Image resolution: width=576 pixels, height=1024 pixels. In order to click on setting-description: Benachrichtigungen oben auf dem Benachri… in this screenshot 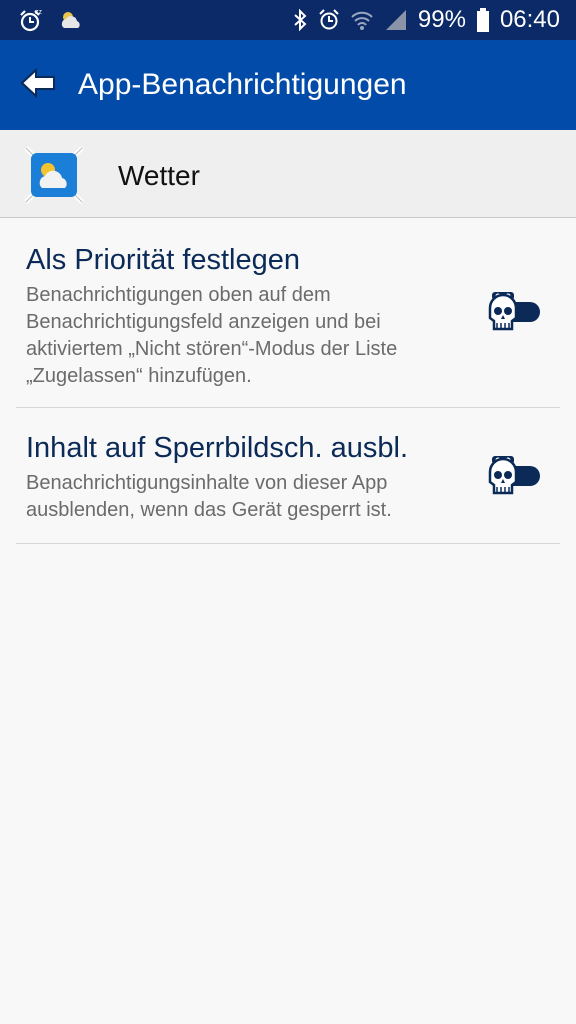, I will do `click(212, 335)`.